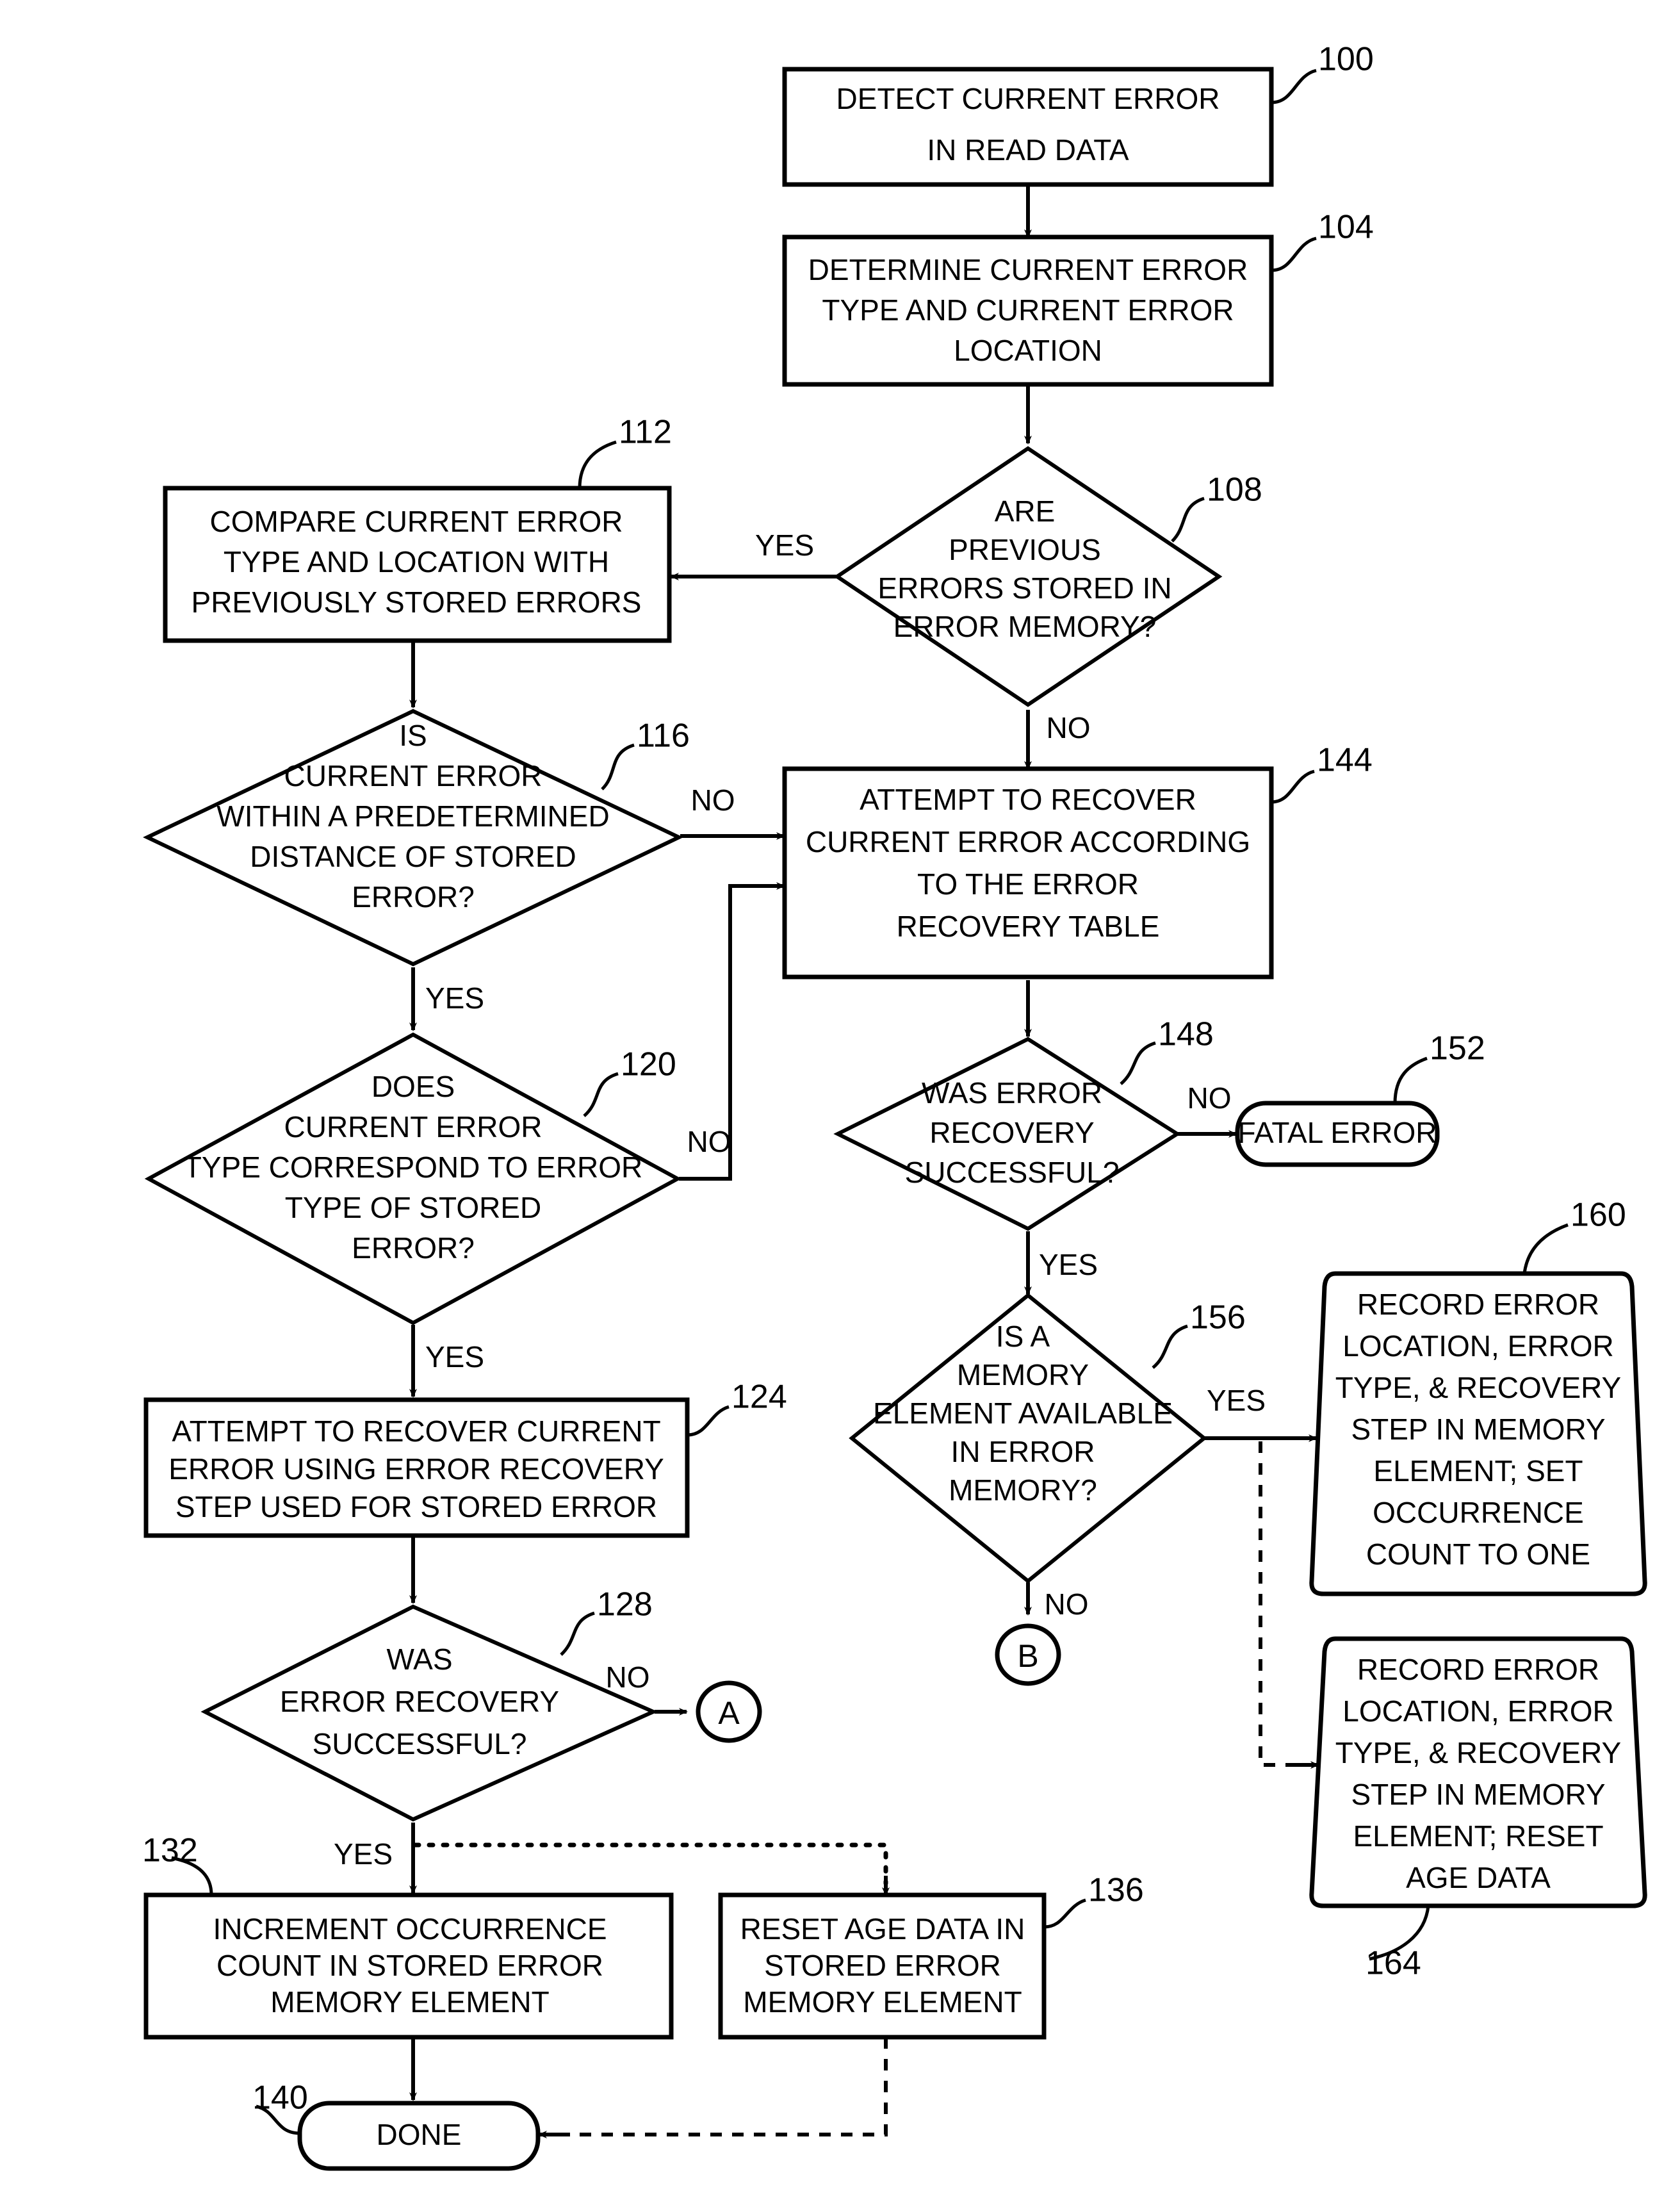 The image size is (1680, 2189). What do you see at coordinates (1023, 1490) in the screenshot?
I see `node-156-line-4: MEMORY?` at bounding box center [1023, 1490].